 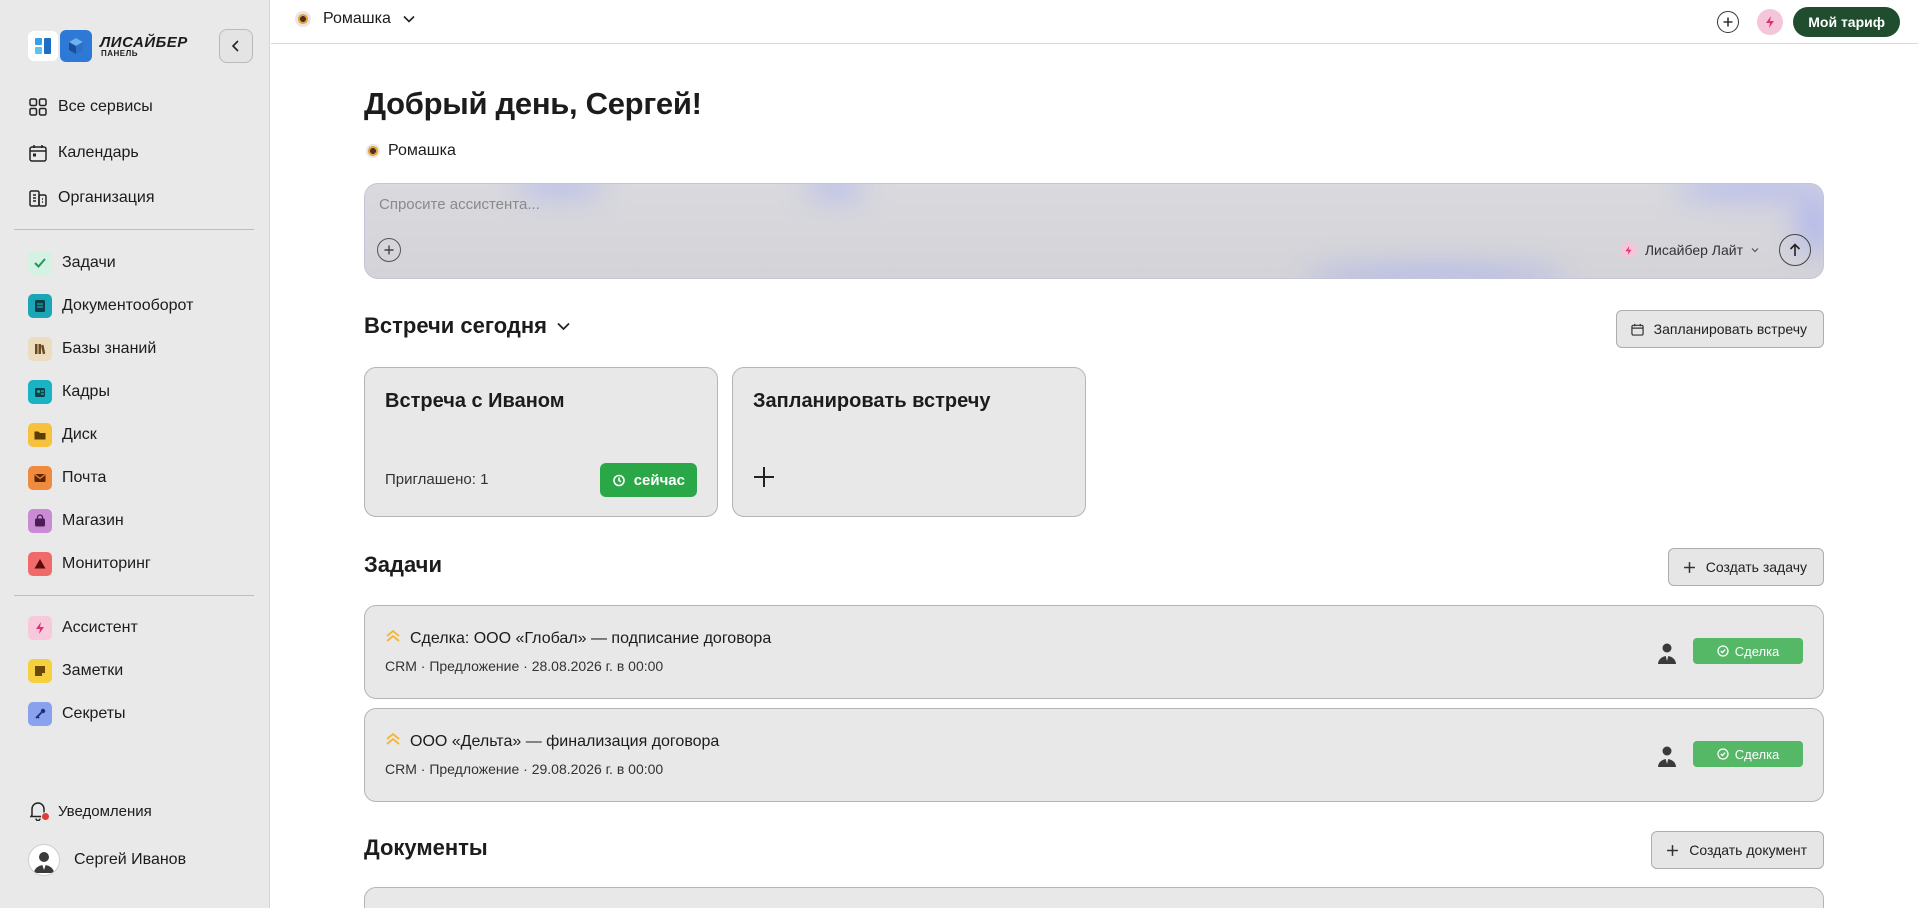 What do you see at coordinates (426, 847) in the screenshot?
I see `documents-title: Документы` at bounding box center [426, 847].